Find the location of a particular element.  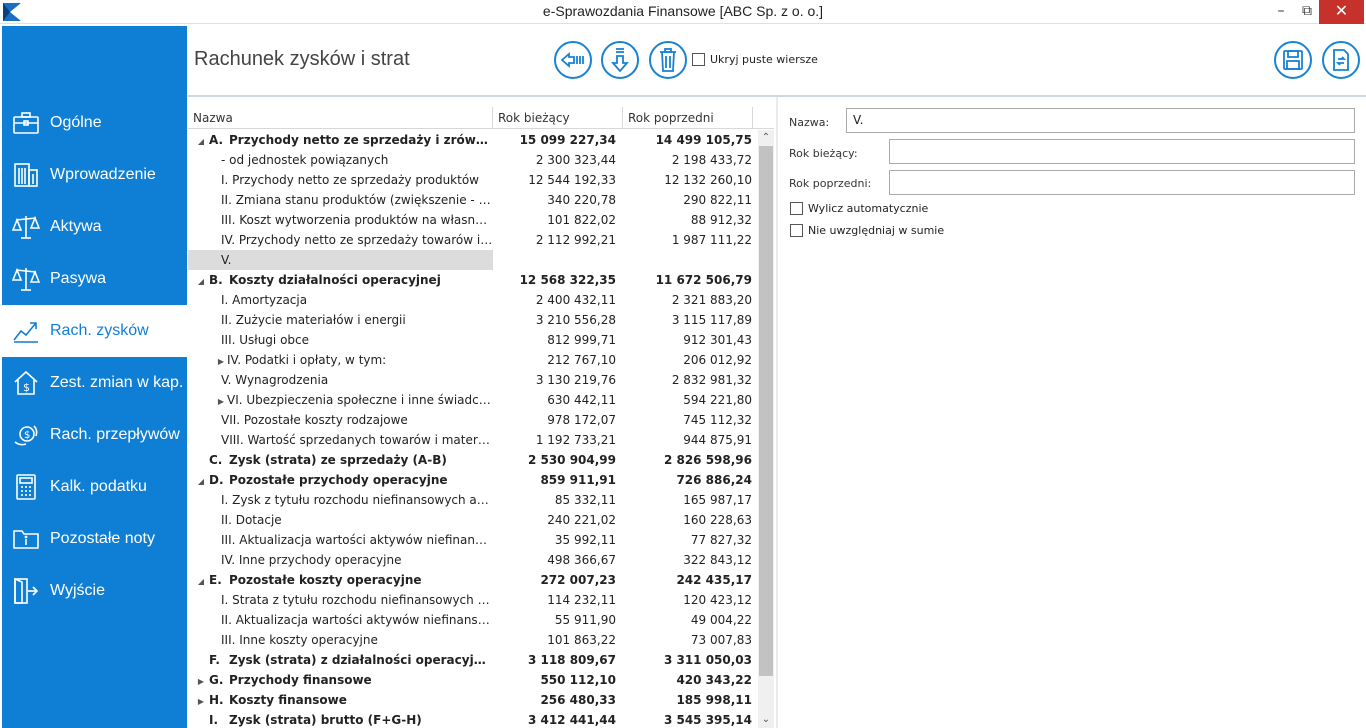

row-previous-year-cell: 322 843,12 is located at coordinates (688, 560).